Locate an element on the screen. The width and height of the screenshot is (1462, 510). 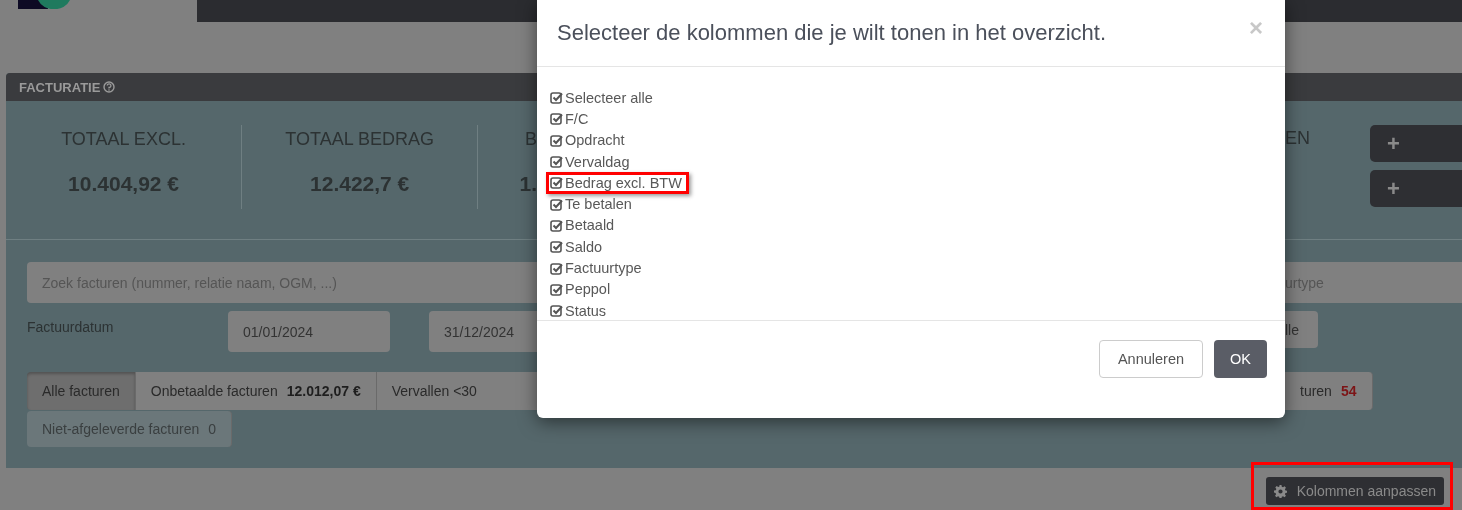
ok-button: OK is located at coordinates (1240, 359).